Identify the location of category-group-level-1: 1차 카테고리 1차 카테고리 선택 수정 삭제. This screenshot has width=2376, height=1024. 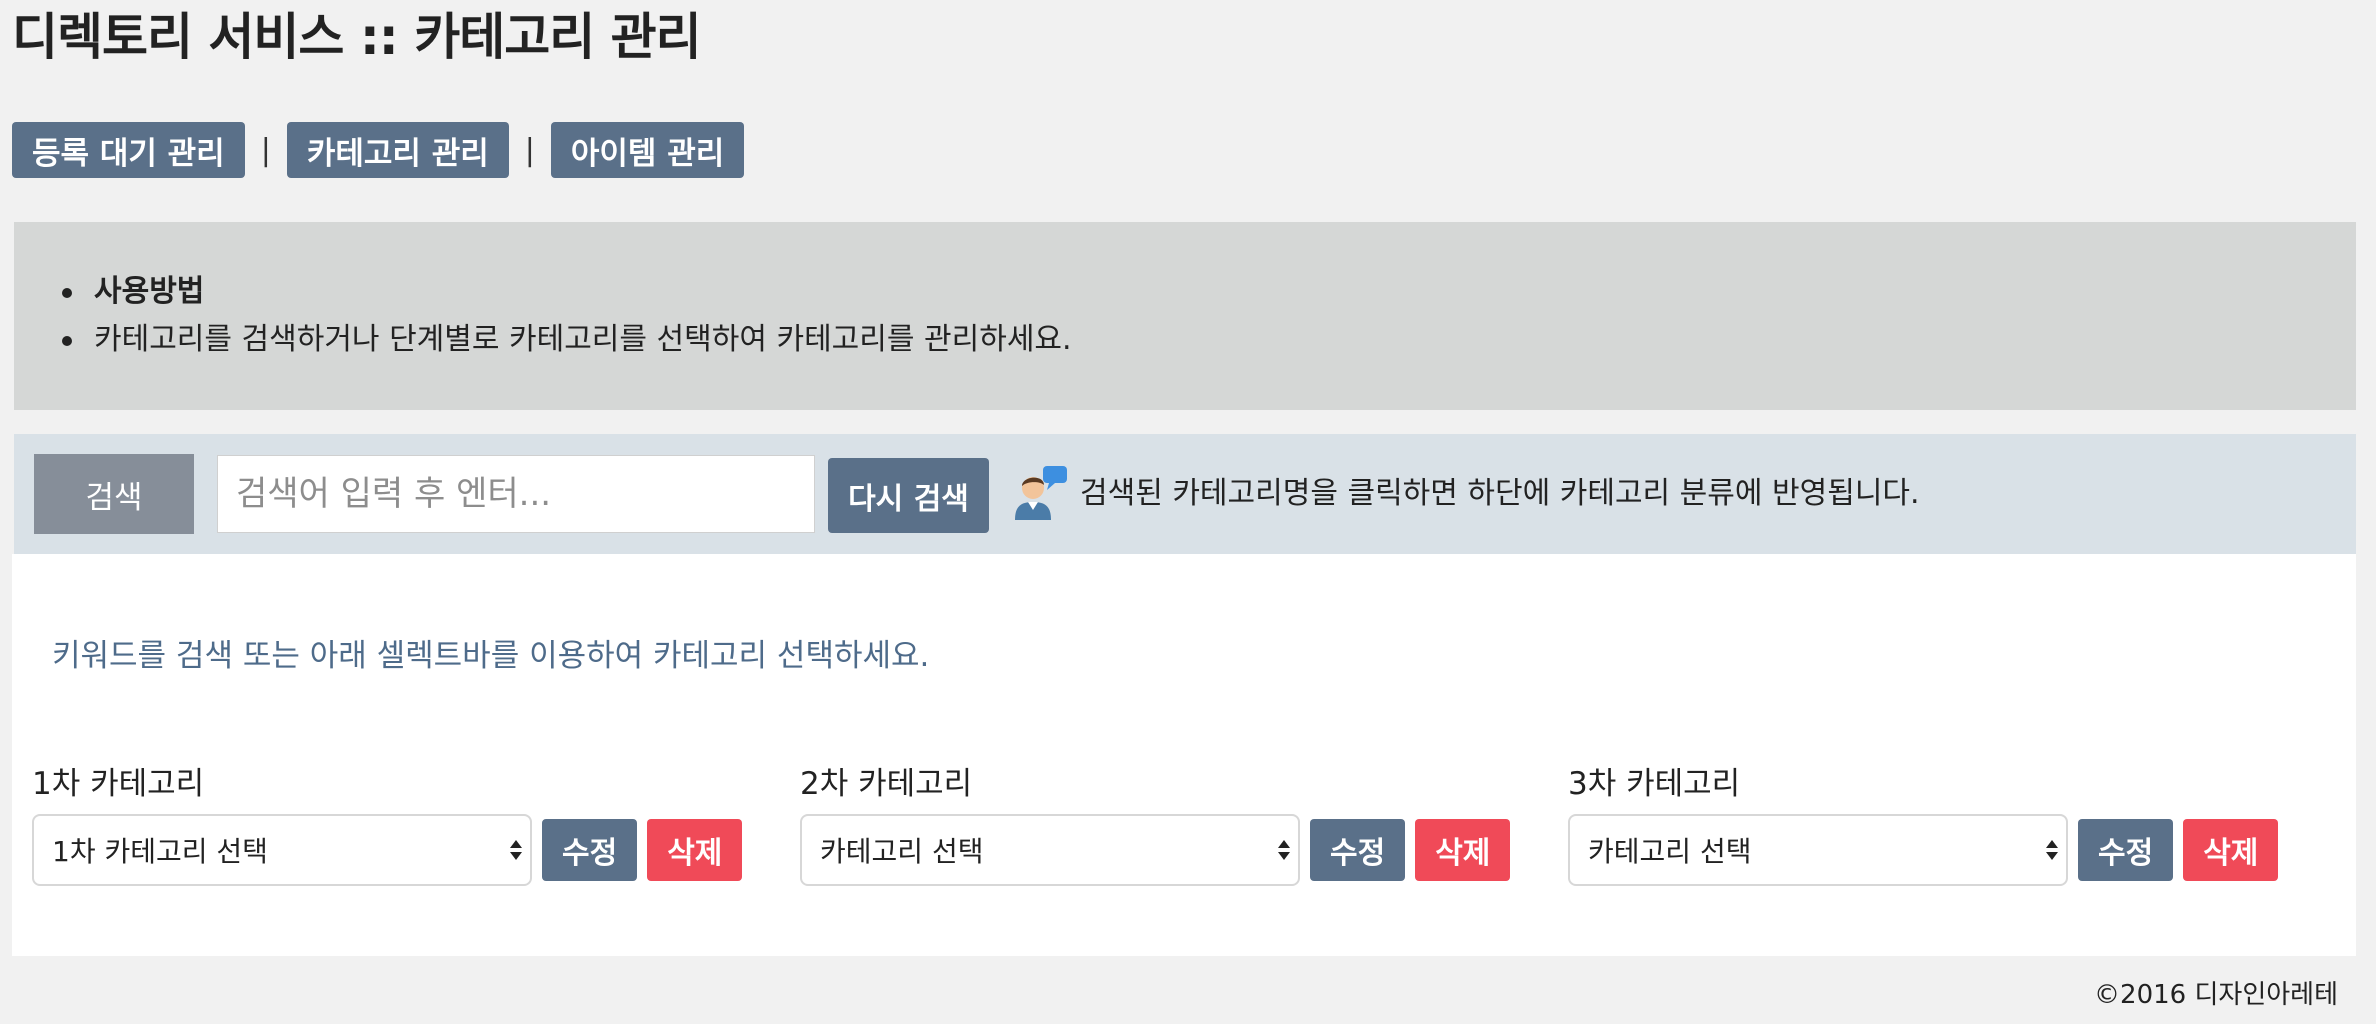
(387, 825).